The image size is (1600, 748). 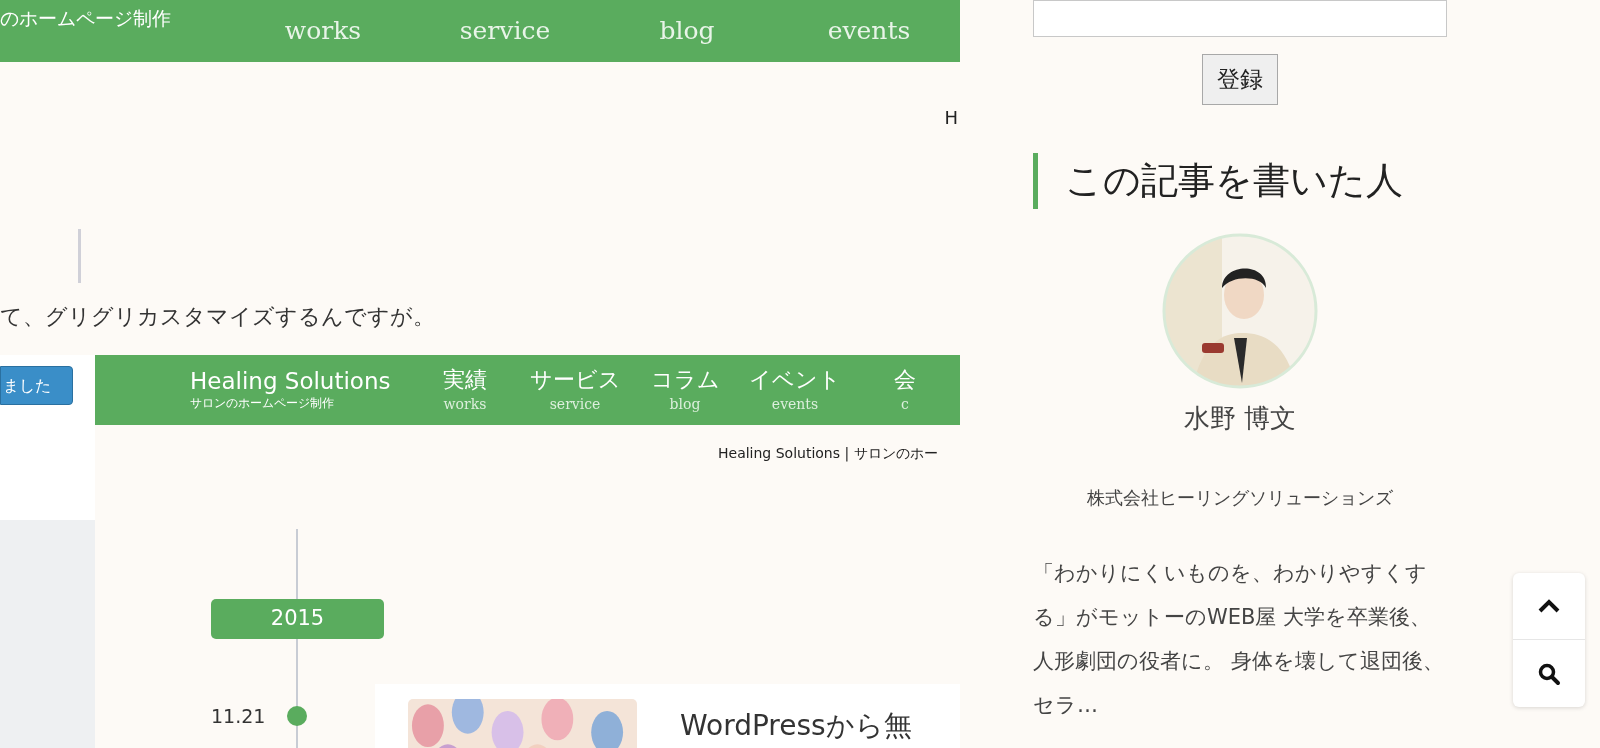 What do you see at coordinates (1240, 79) in the screenshot?
I see `submit-button: 登録` at bounding box center [1240, 79].